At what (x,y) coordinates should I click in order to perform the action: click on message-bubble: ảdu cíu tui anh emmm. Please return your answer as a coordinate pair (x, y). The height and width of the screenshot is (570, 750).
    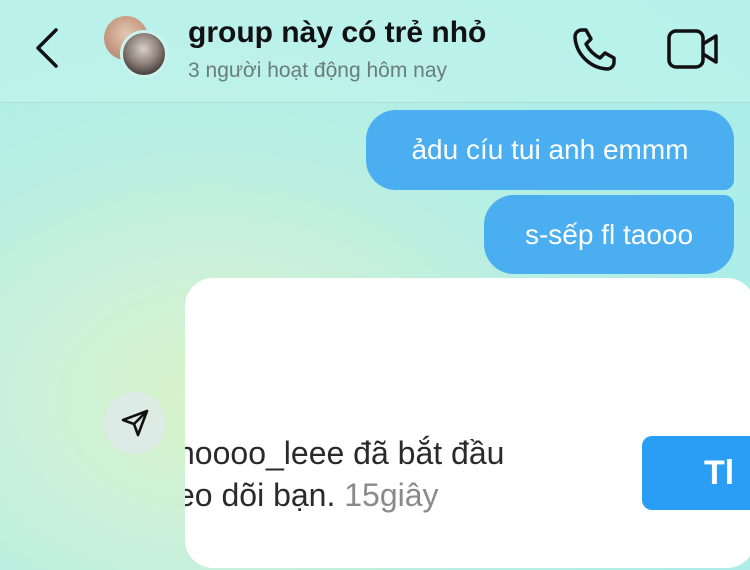
    Looking at the image, I should click on (550, 150).